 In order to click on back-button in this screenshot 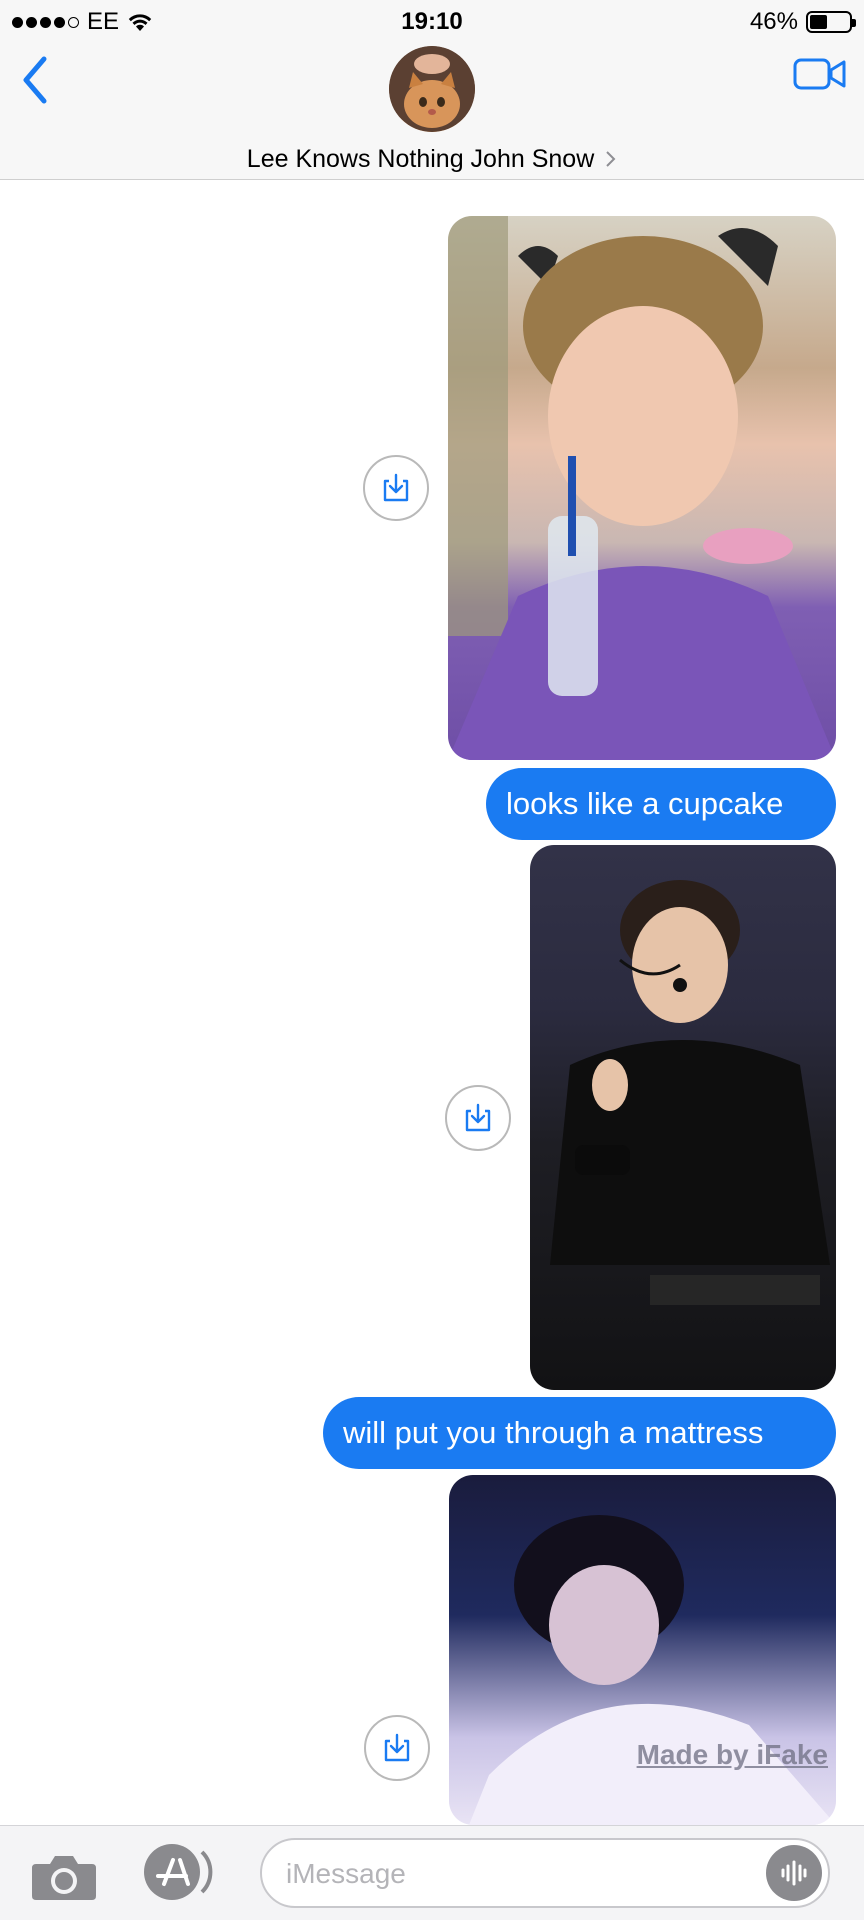, I will do `click(35, 80)`.